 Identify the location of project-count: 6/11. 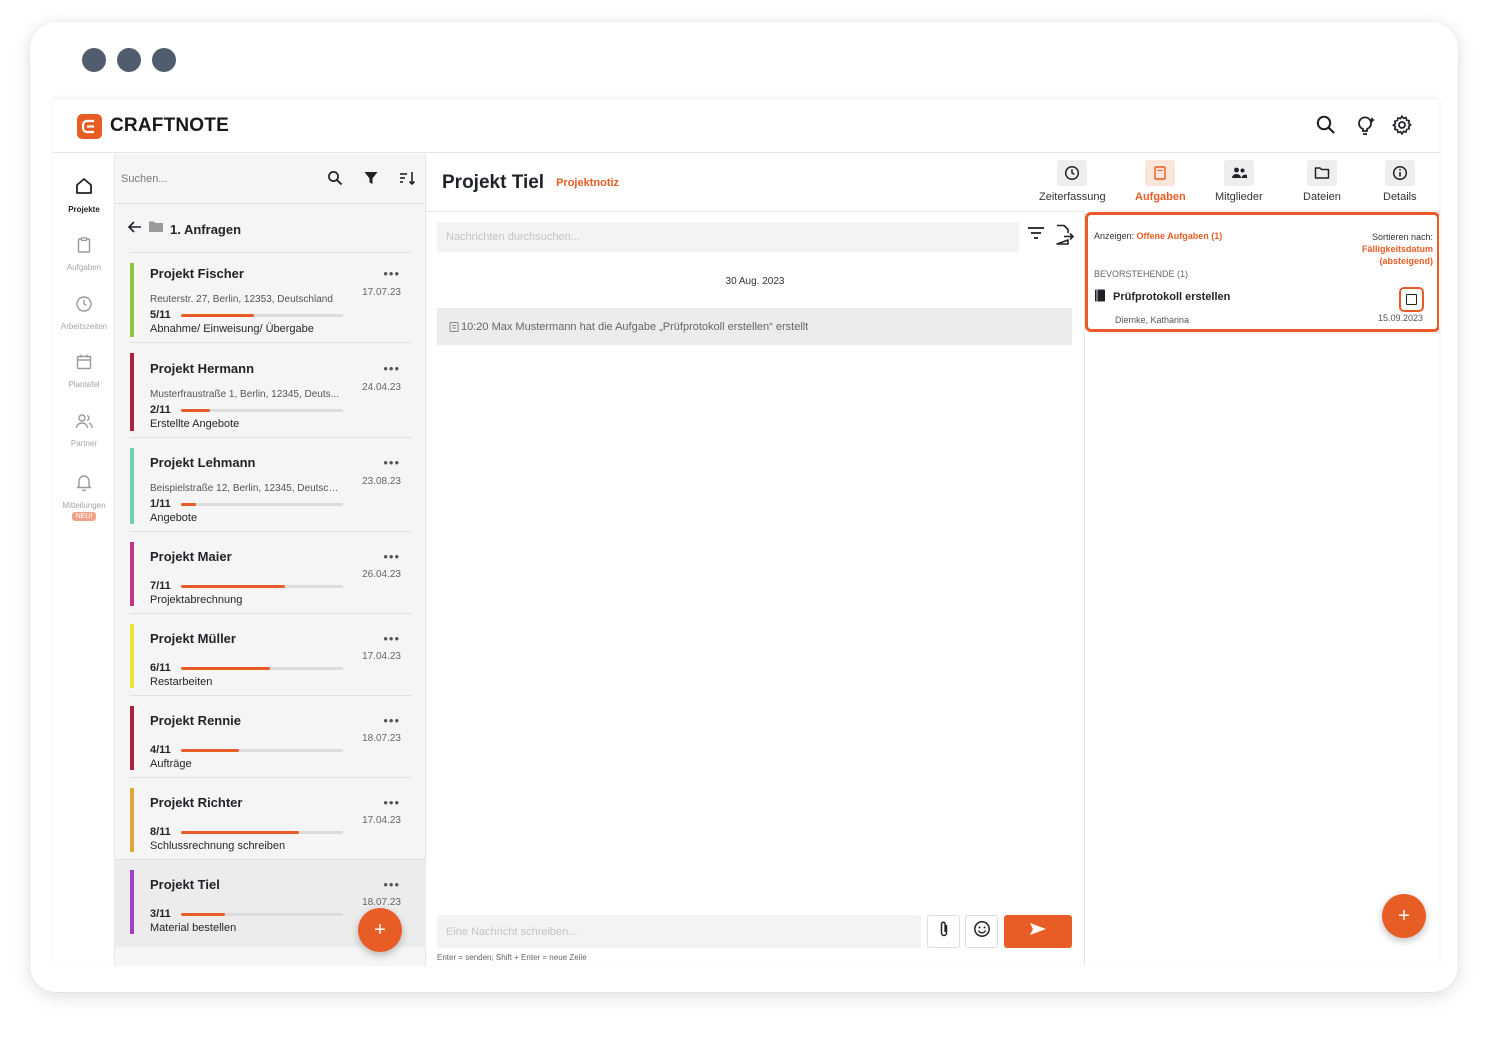
(160, 668).